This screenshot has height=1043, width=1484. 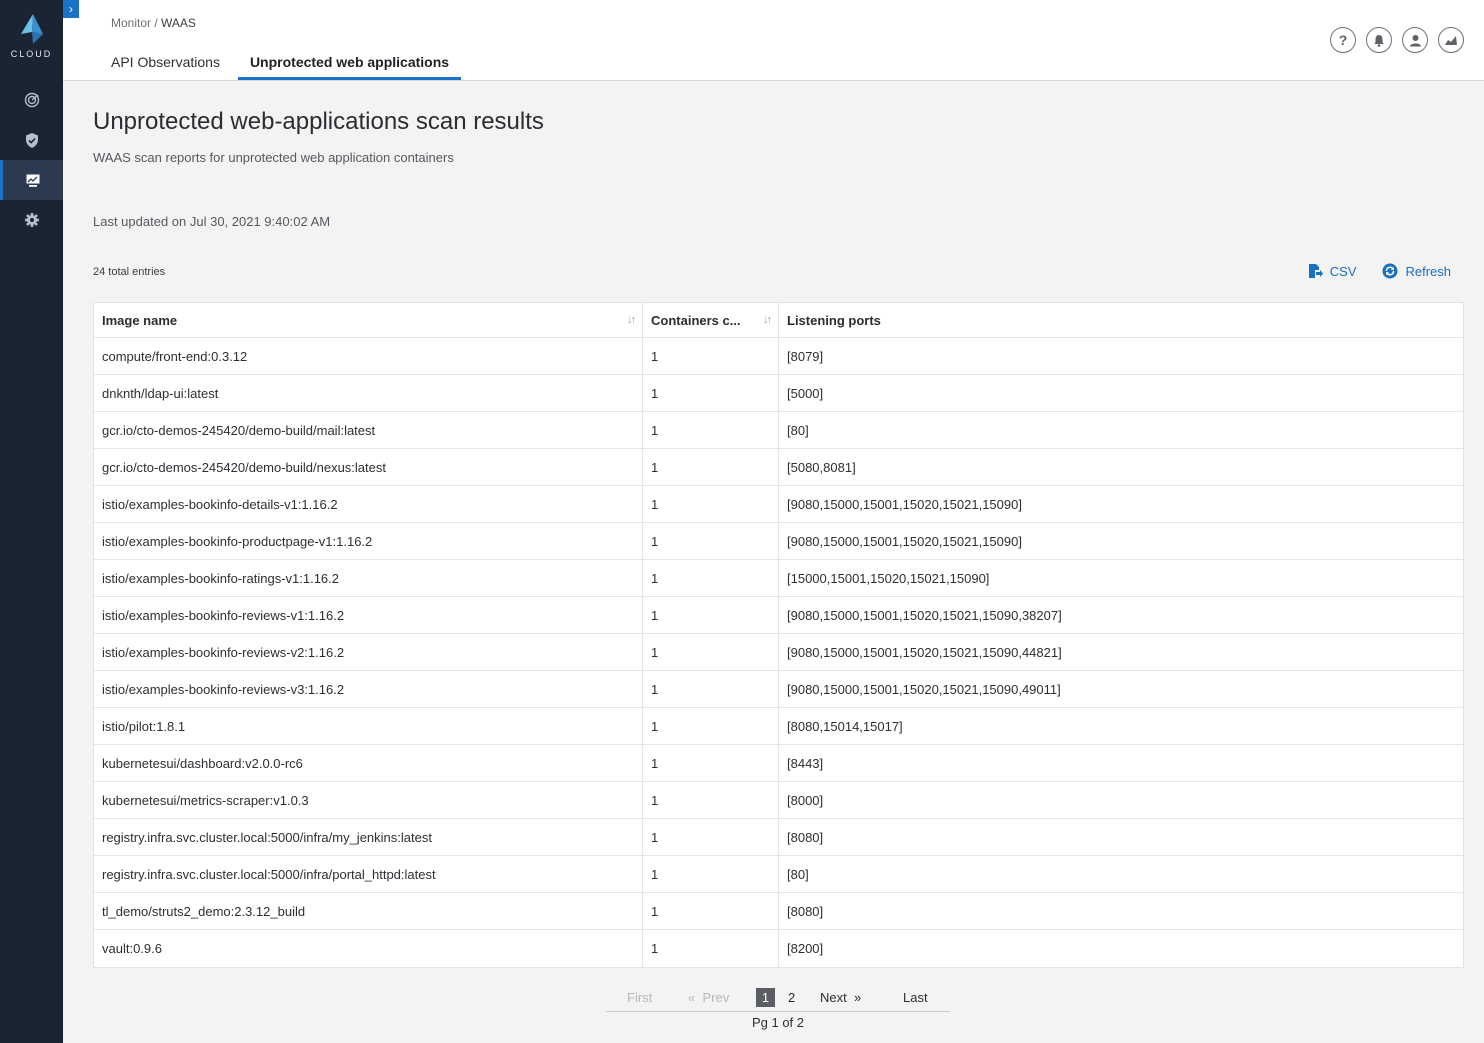 I want to click on breadcrumb: Monitor / WAAS, so click(x=153, y=23).